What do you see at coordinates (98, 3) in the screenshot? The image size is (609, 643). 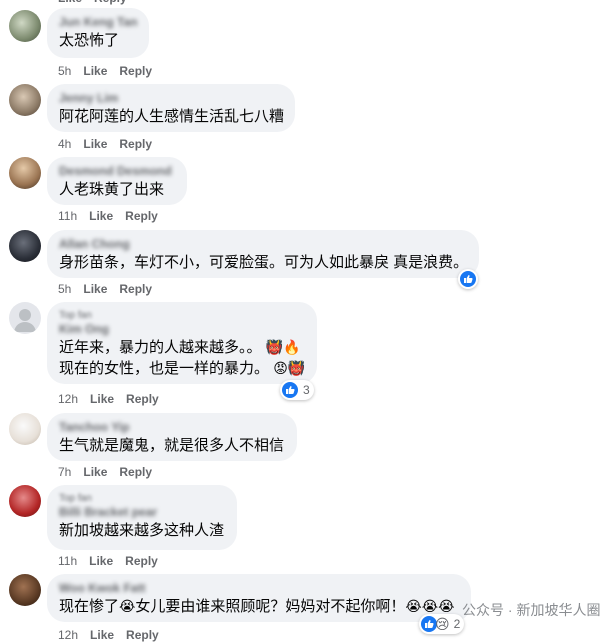 I see `actions-partial-top: LikeReply` at bounding box center [98, 3].